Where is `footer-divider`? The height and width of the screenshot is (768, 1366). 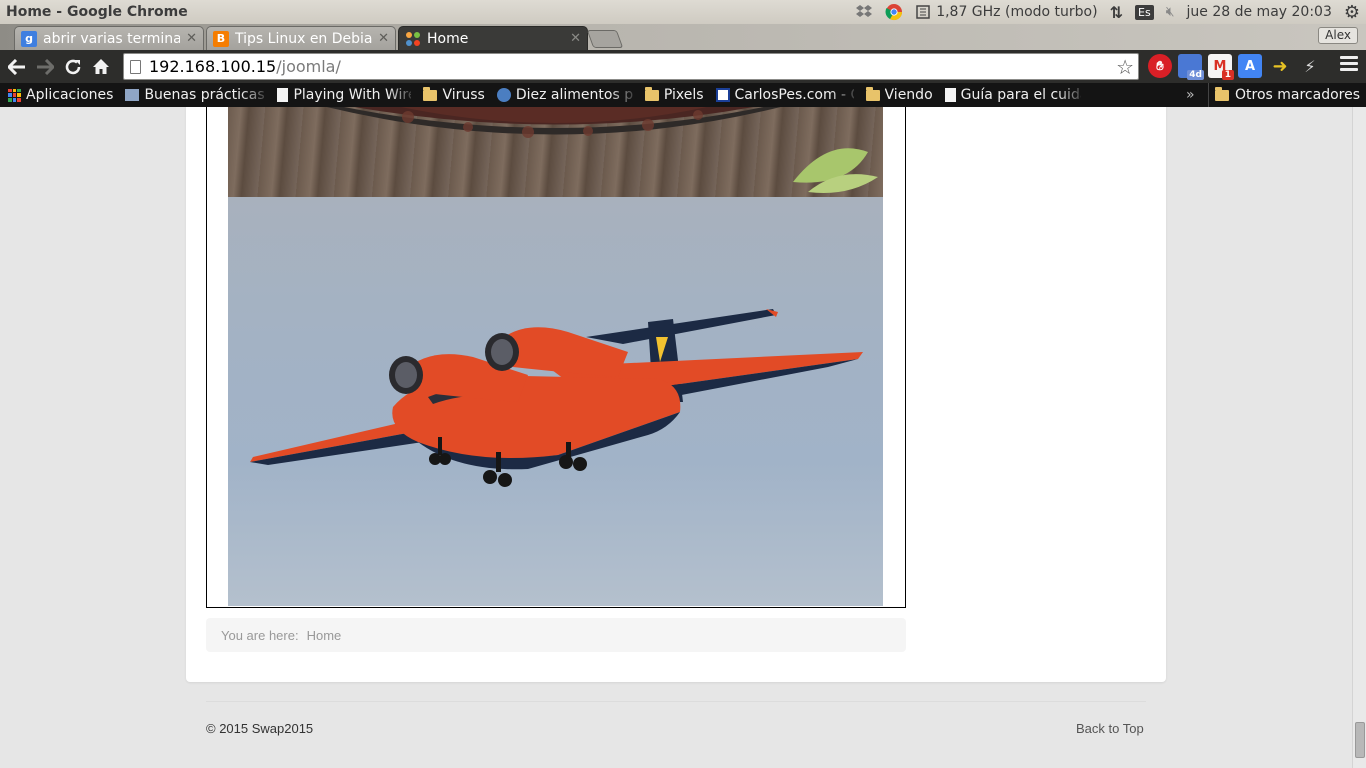
footer-divider is located at coordinates (676, 701).